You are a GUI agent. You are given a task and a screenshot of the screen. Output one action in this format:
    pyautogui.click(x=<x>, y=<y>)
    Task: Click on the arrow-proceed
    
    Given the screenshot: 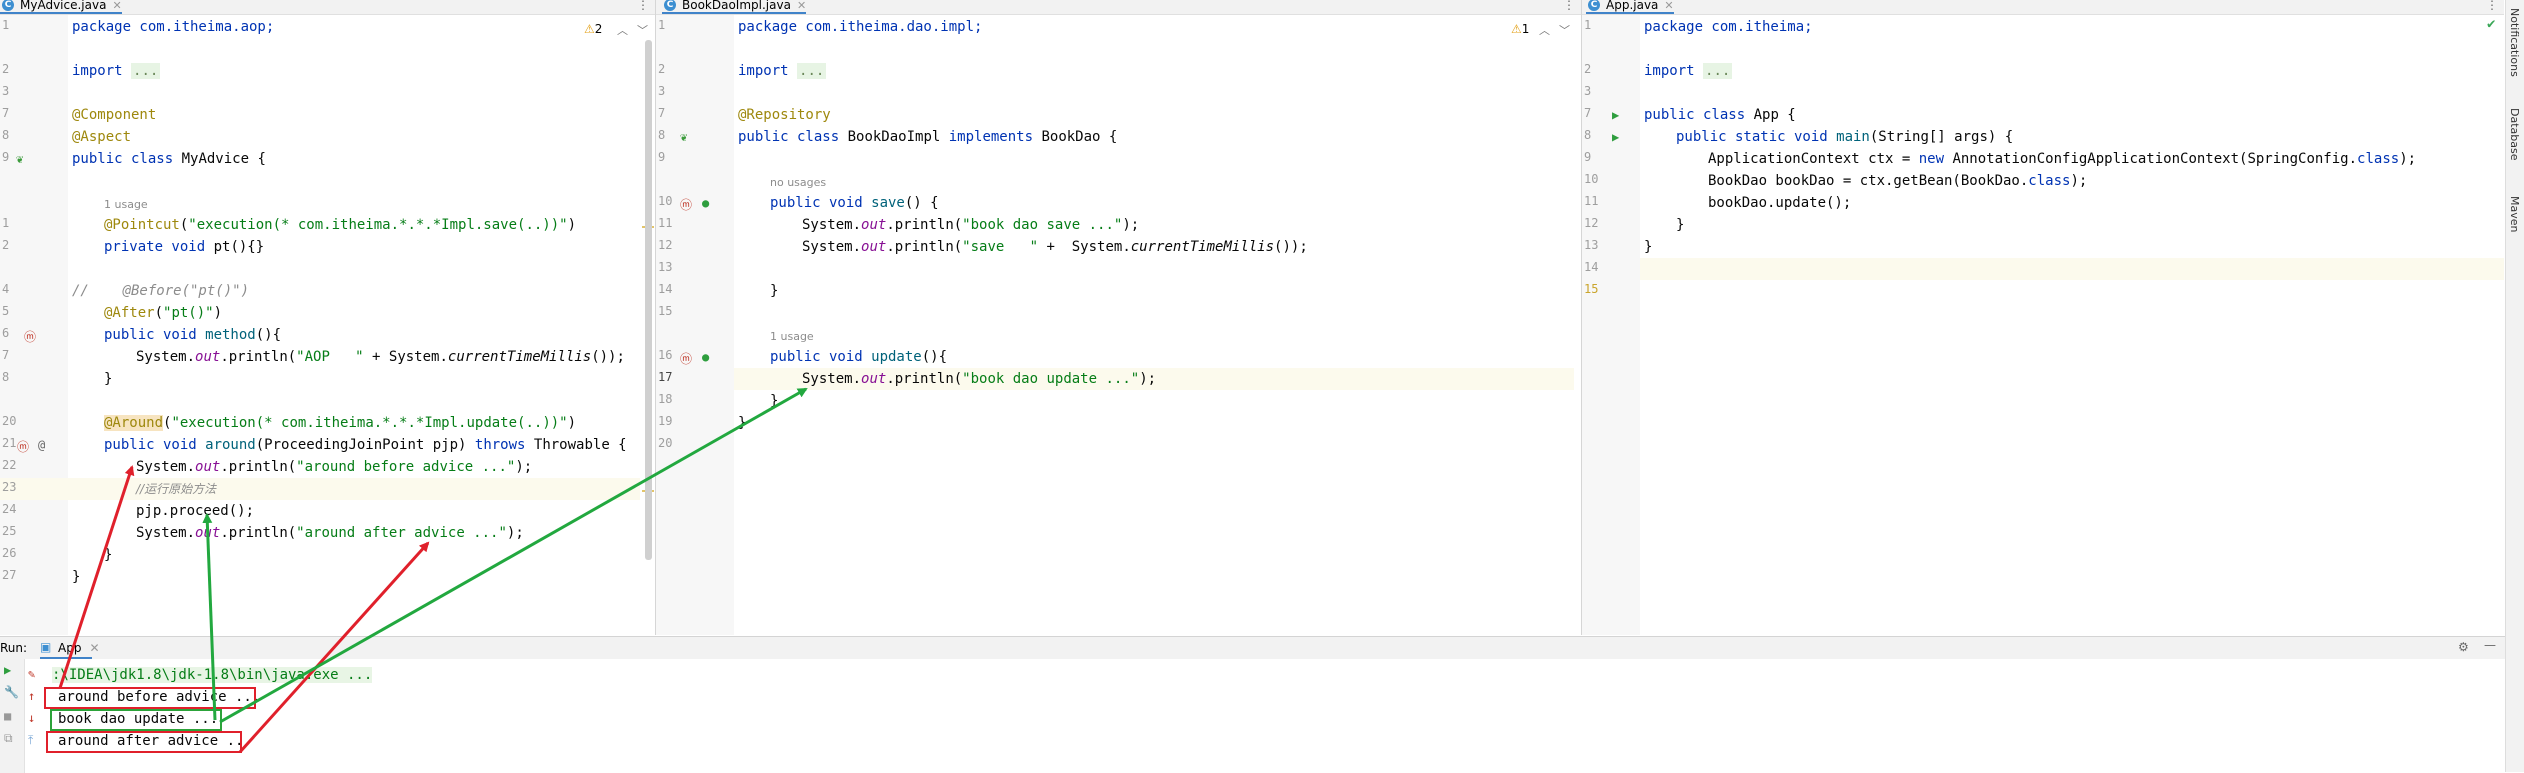 What is the action you would take?
    pyautogui.click(x=209, y=617)
    